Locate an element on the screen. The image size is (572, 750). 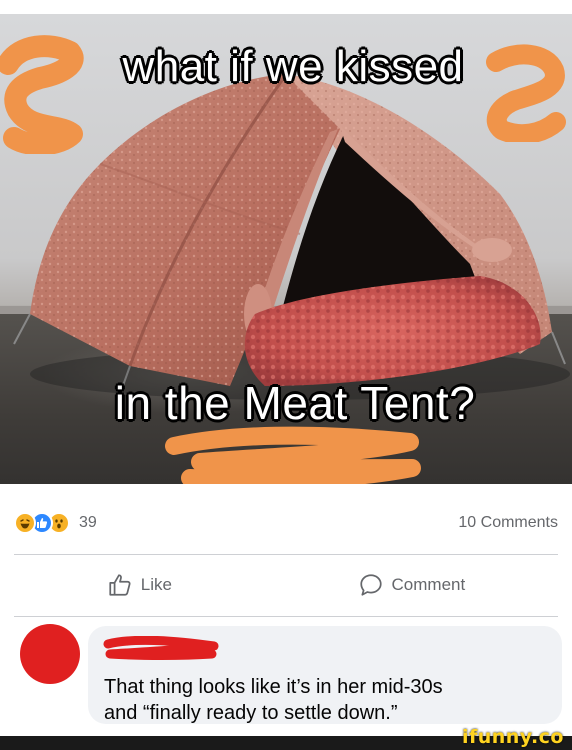
comments-count-link: 10 Comments is located at coordinates (508, 523).